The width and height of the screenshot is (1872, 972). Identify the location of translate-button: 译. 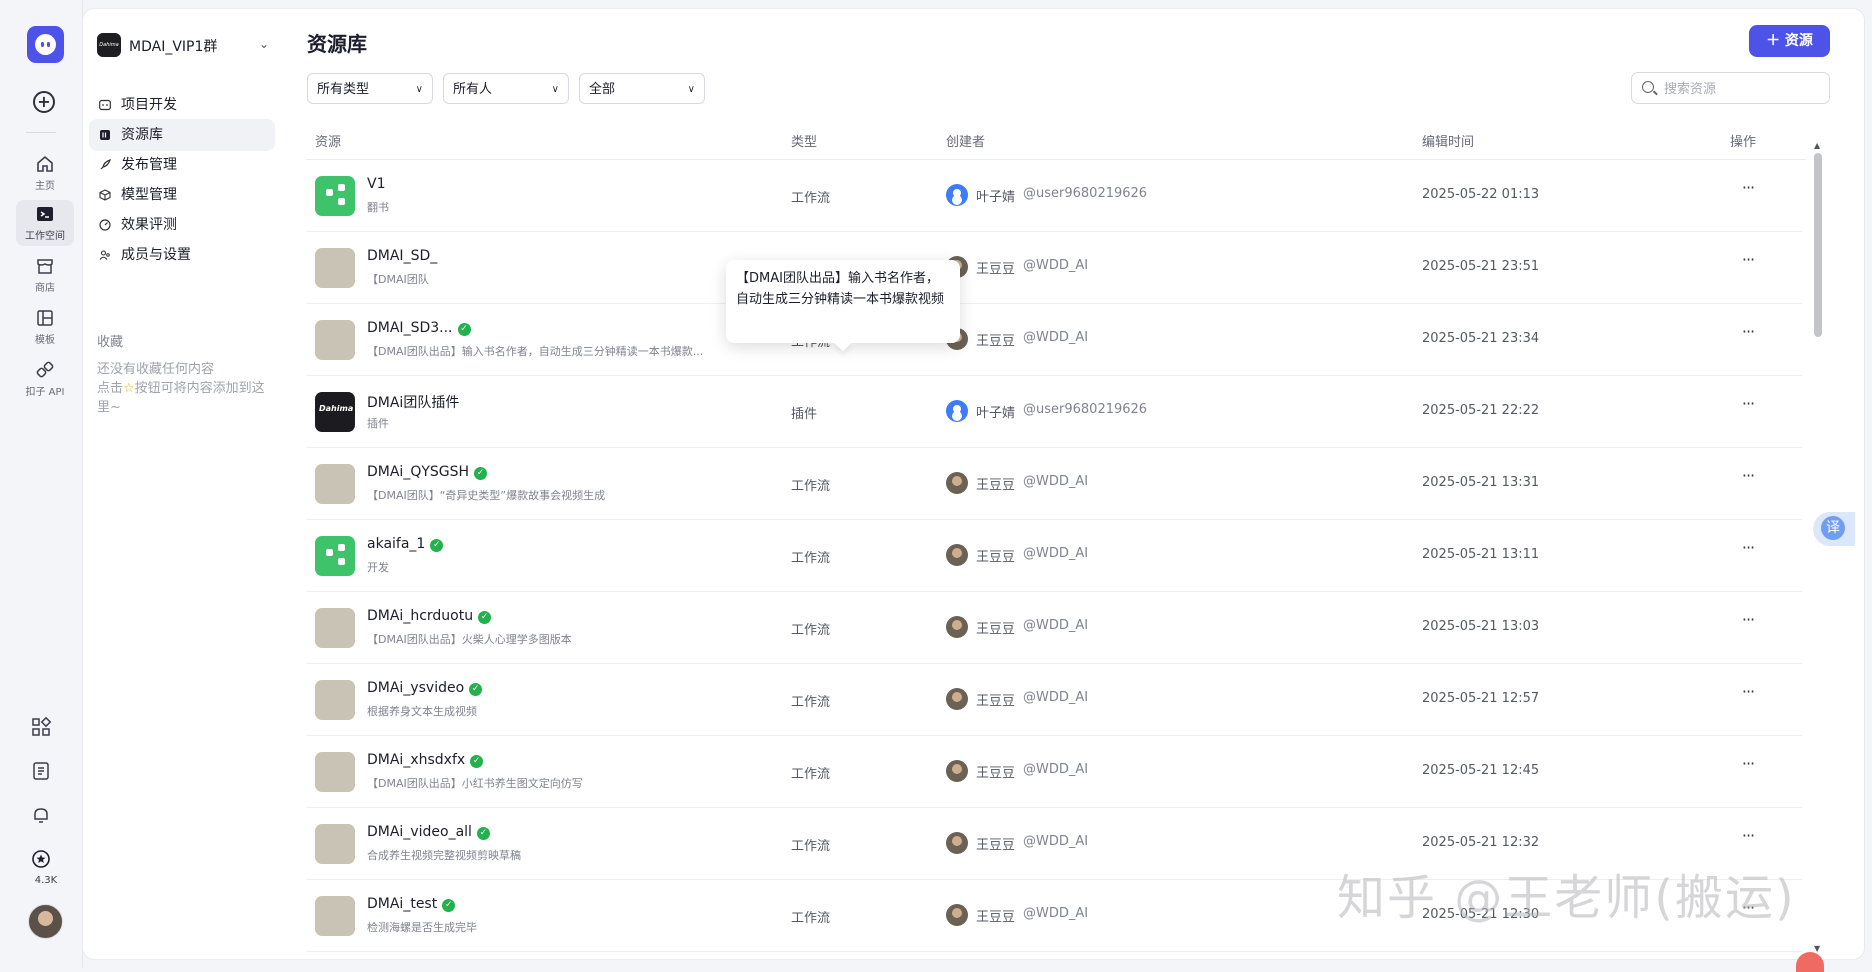
(1834, 529).